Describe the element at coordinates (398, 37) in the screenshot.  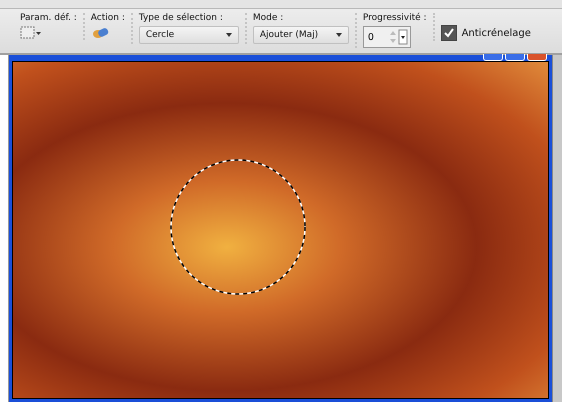
I see `spinner-arrows-icon` at that location.